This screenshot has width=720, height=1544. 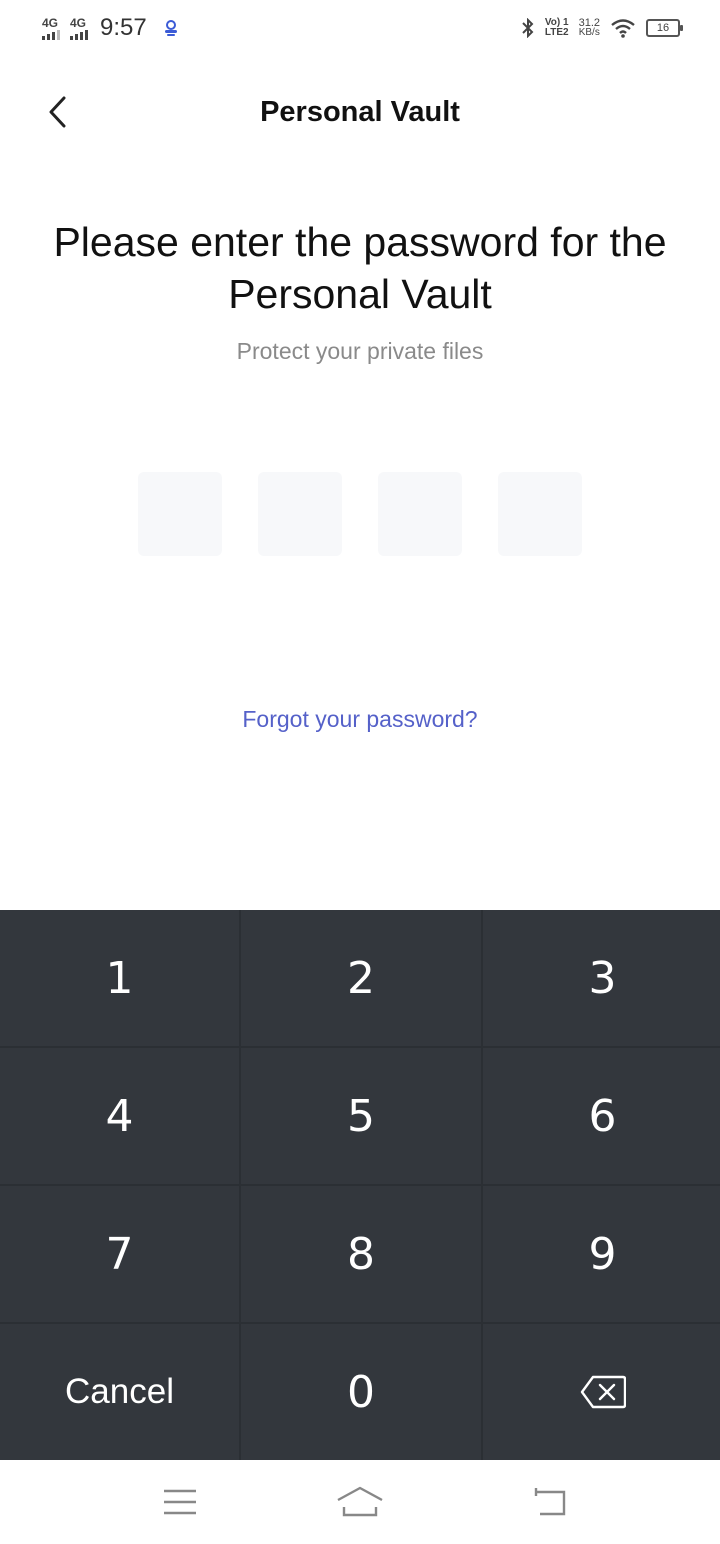 What do you see at coordinates (119, 1254) in the screenshot?
I see `key-7: 7` at bounding box center [119, 1254].